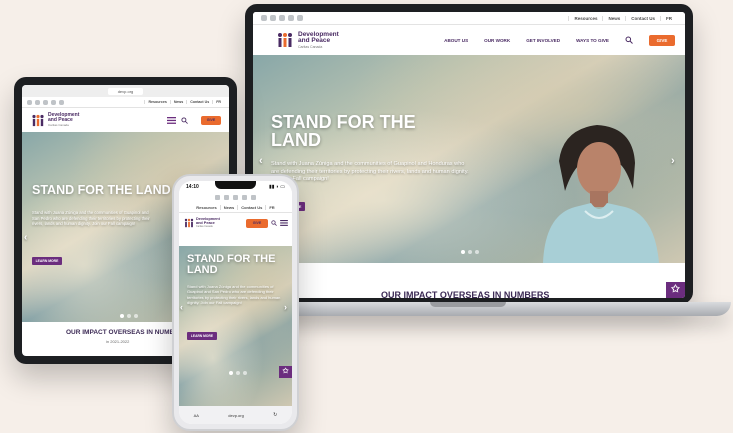 The image size is (733, 433). I want to click on phone-browser-bar: AA devp.org ↻, so click(235, 415).